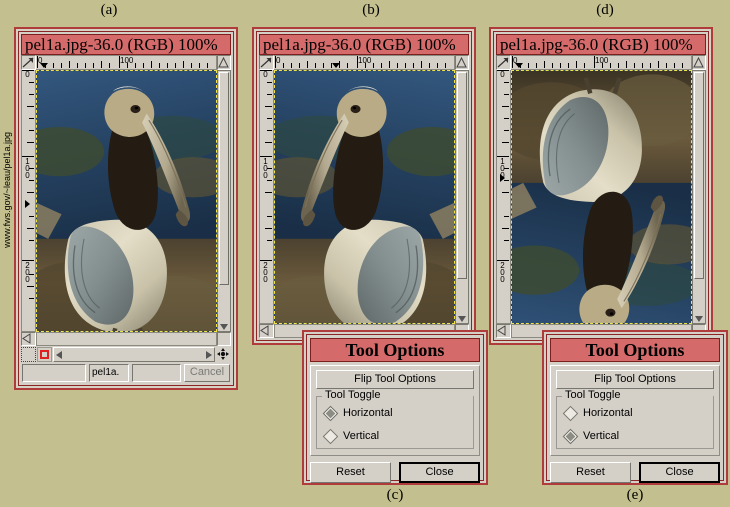  I want to click on horizontal-ruler-b: 0 100, so click(364, 62).